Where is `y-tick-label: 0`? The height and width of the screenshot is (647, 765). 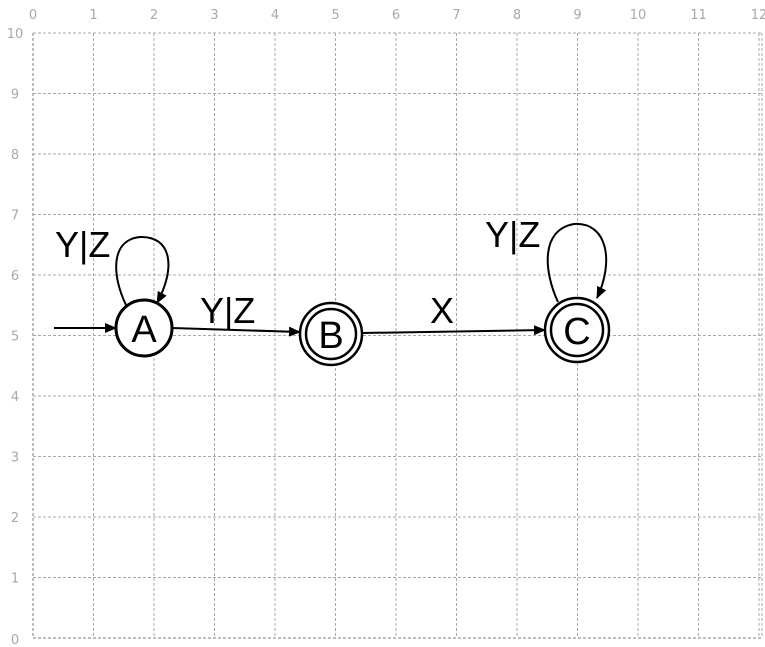 y-tick-label: 0 is located at coordinates (15, 640).